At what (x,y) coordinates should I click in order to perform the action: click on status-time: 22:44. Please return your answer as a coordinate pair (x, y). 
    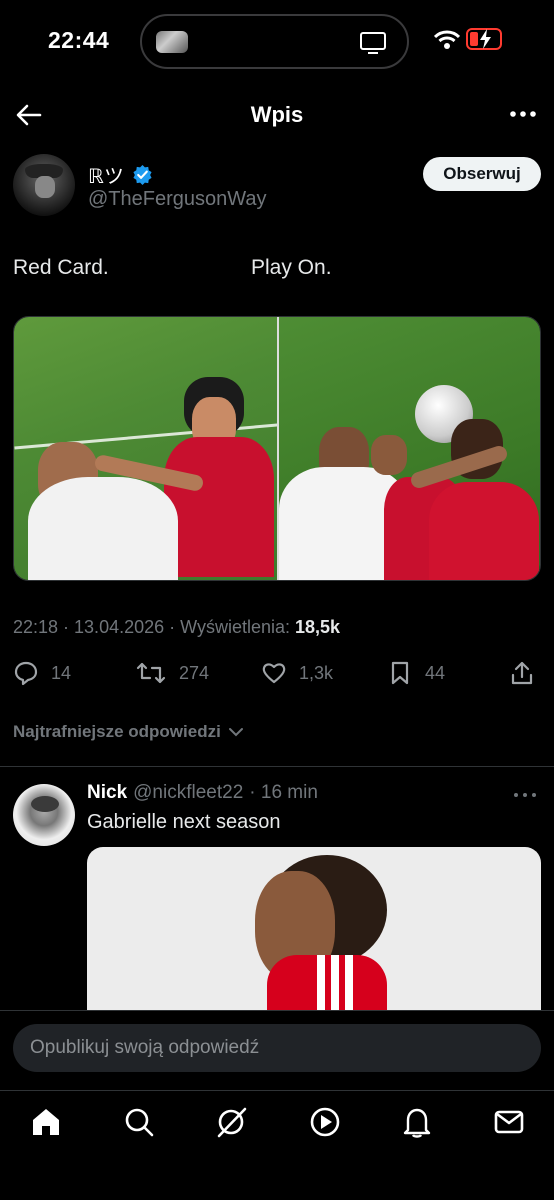
    Looking at the image, I should click on (79, 40).